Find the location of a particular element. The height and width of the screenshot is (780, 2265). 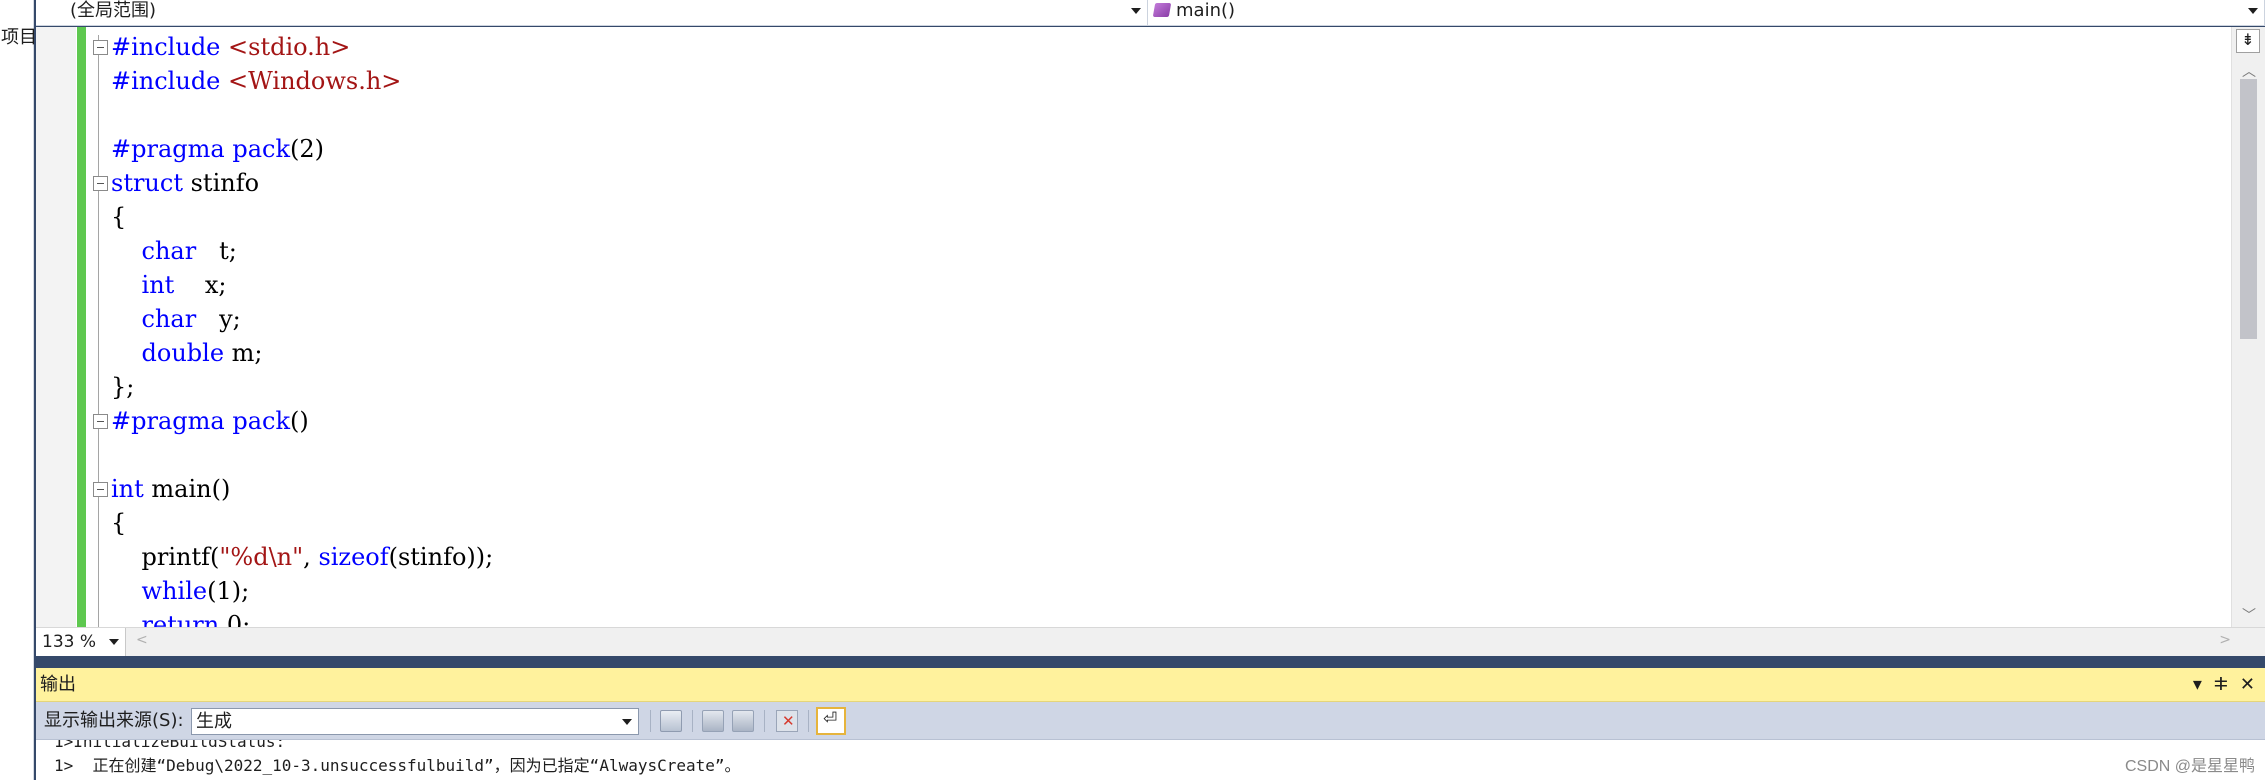

scroll-left-icon: < is located at coordinates (142, 640).